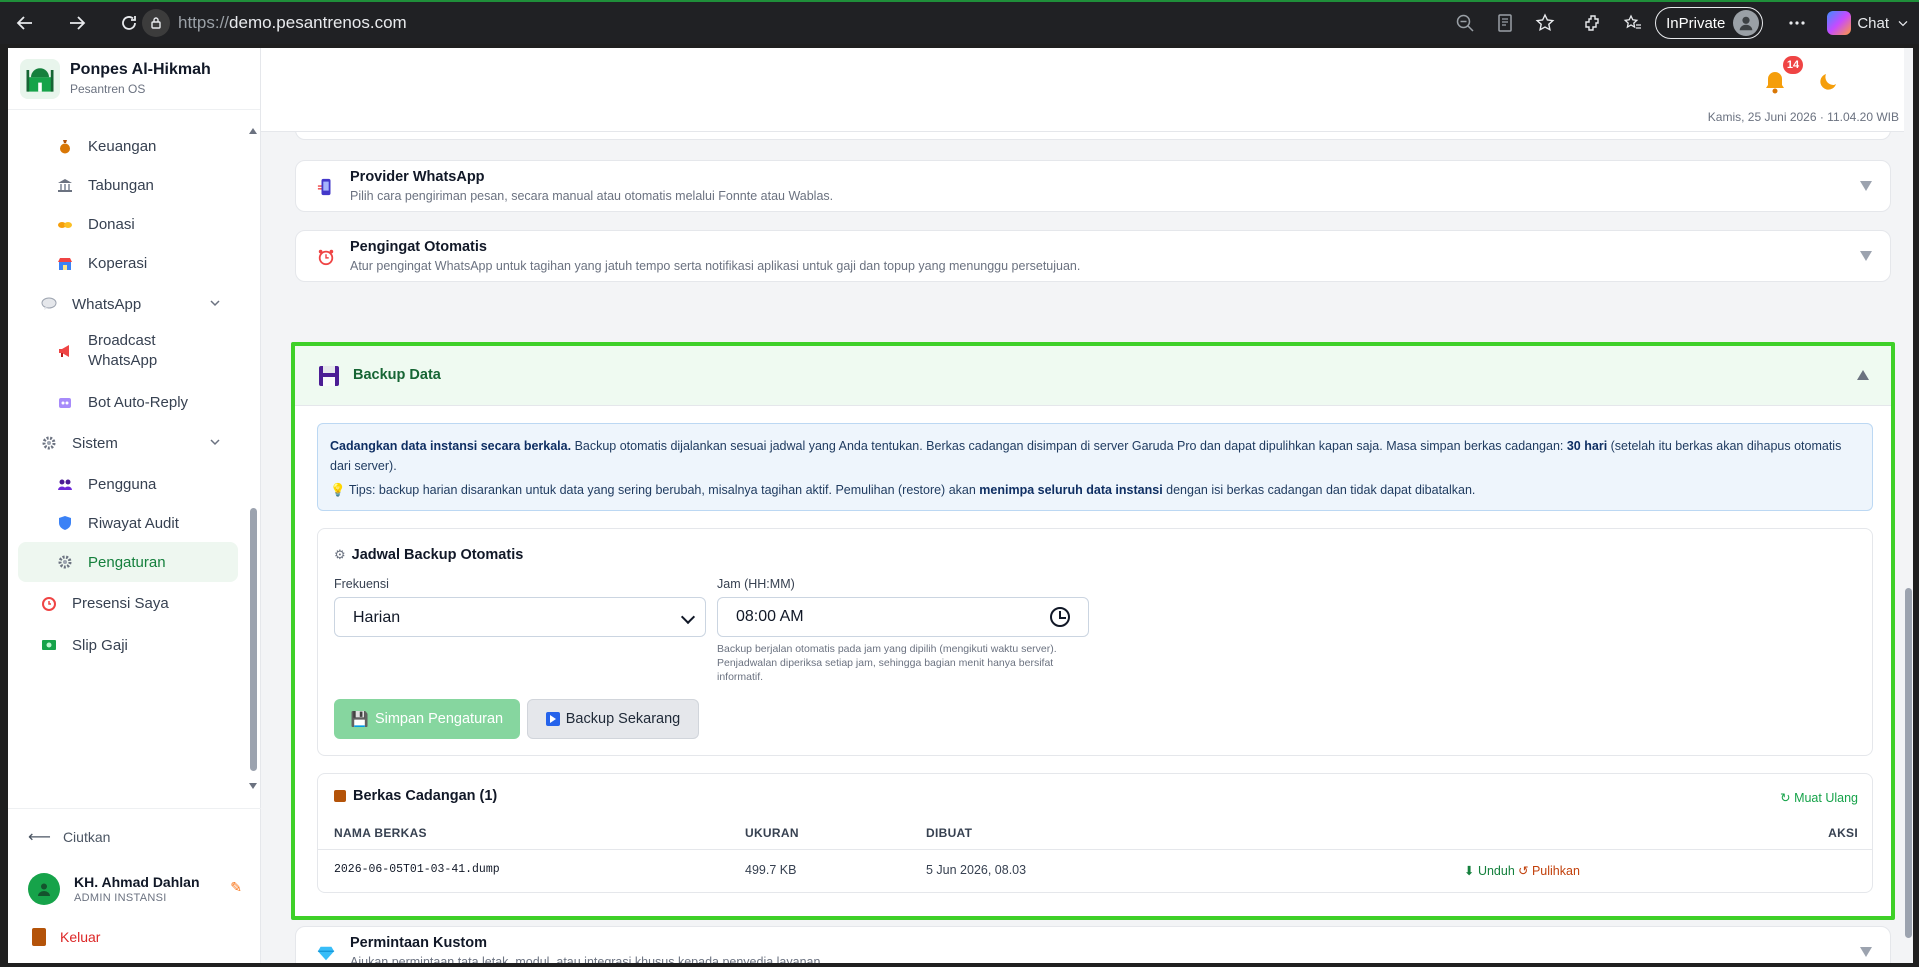 This screenshot has height=967, width=1919. I want to click on sidebar-item-label: Bot Auto-Reply, so click(138, 402).